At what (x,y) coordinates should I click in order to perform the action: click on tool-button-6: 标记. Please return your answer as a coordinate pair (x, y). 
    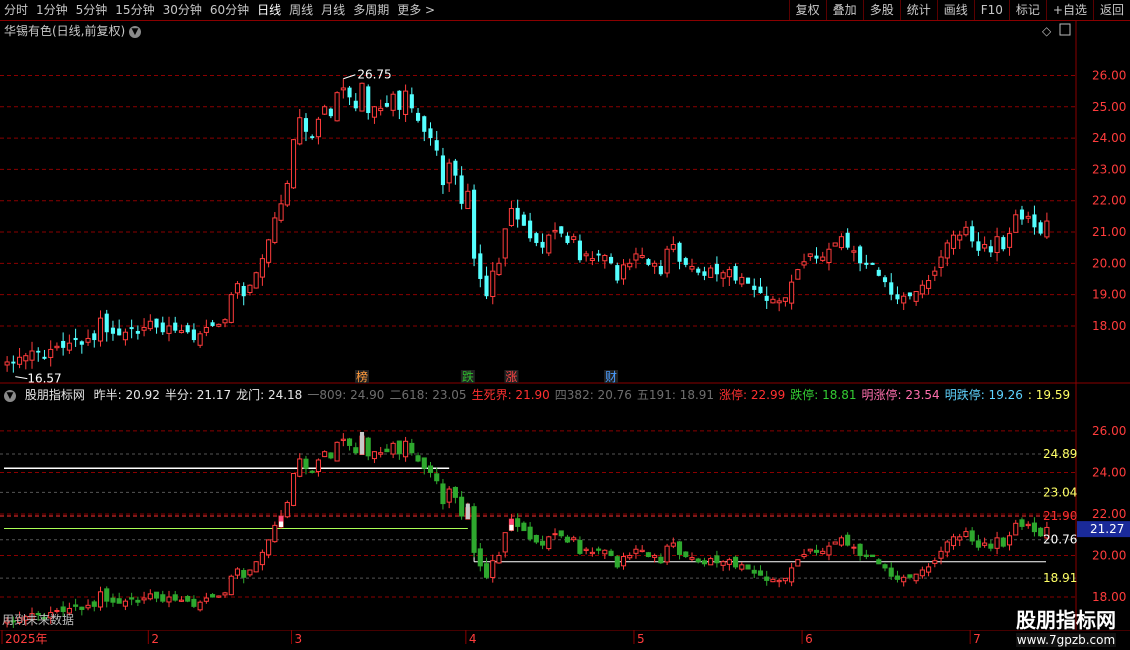
    Looking at the image, I should click on (1027, 10).